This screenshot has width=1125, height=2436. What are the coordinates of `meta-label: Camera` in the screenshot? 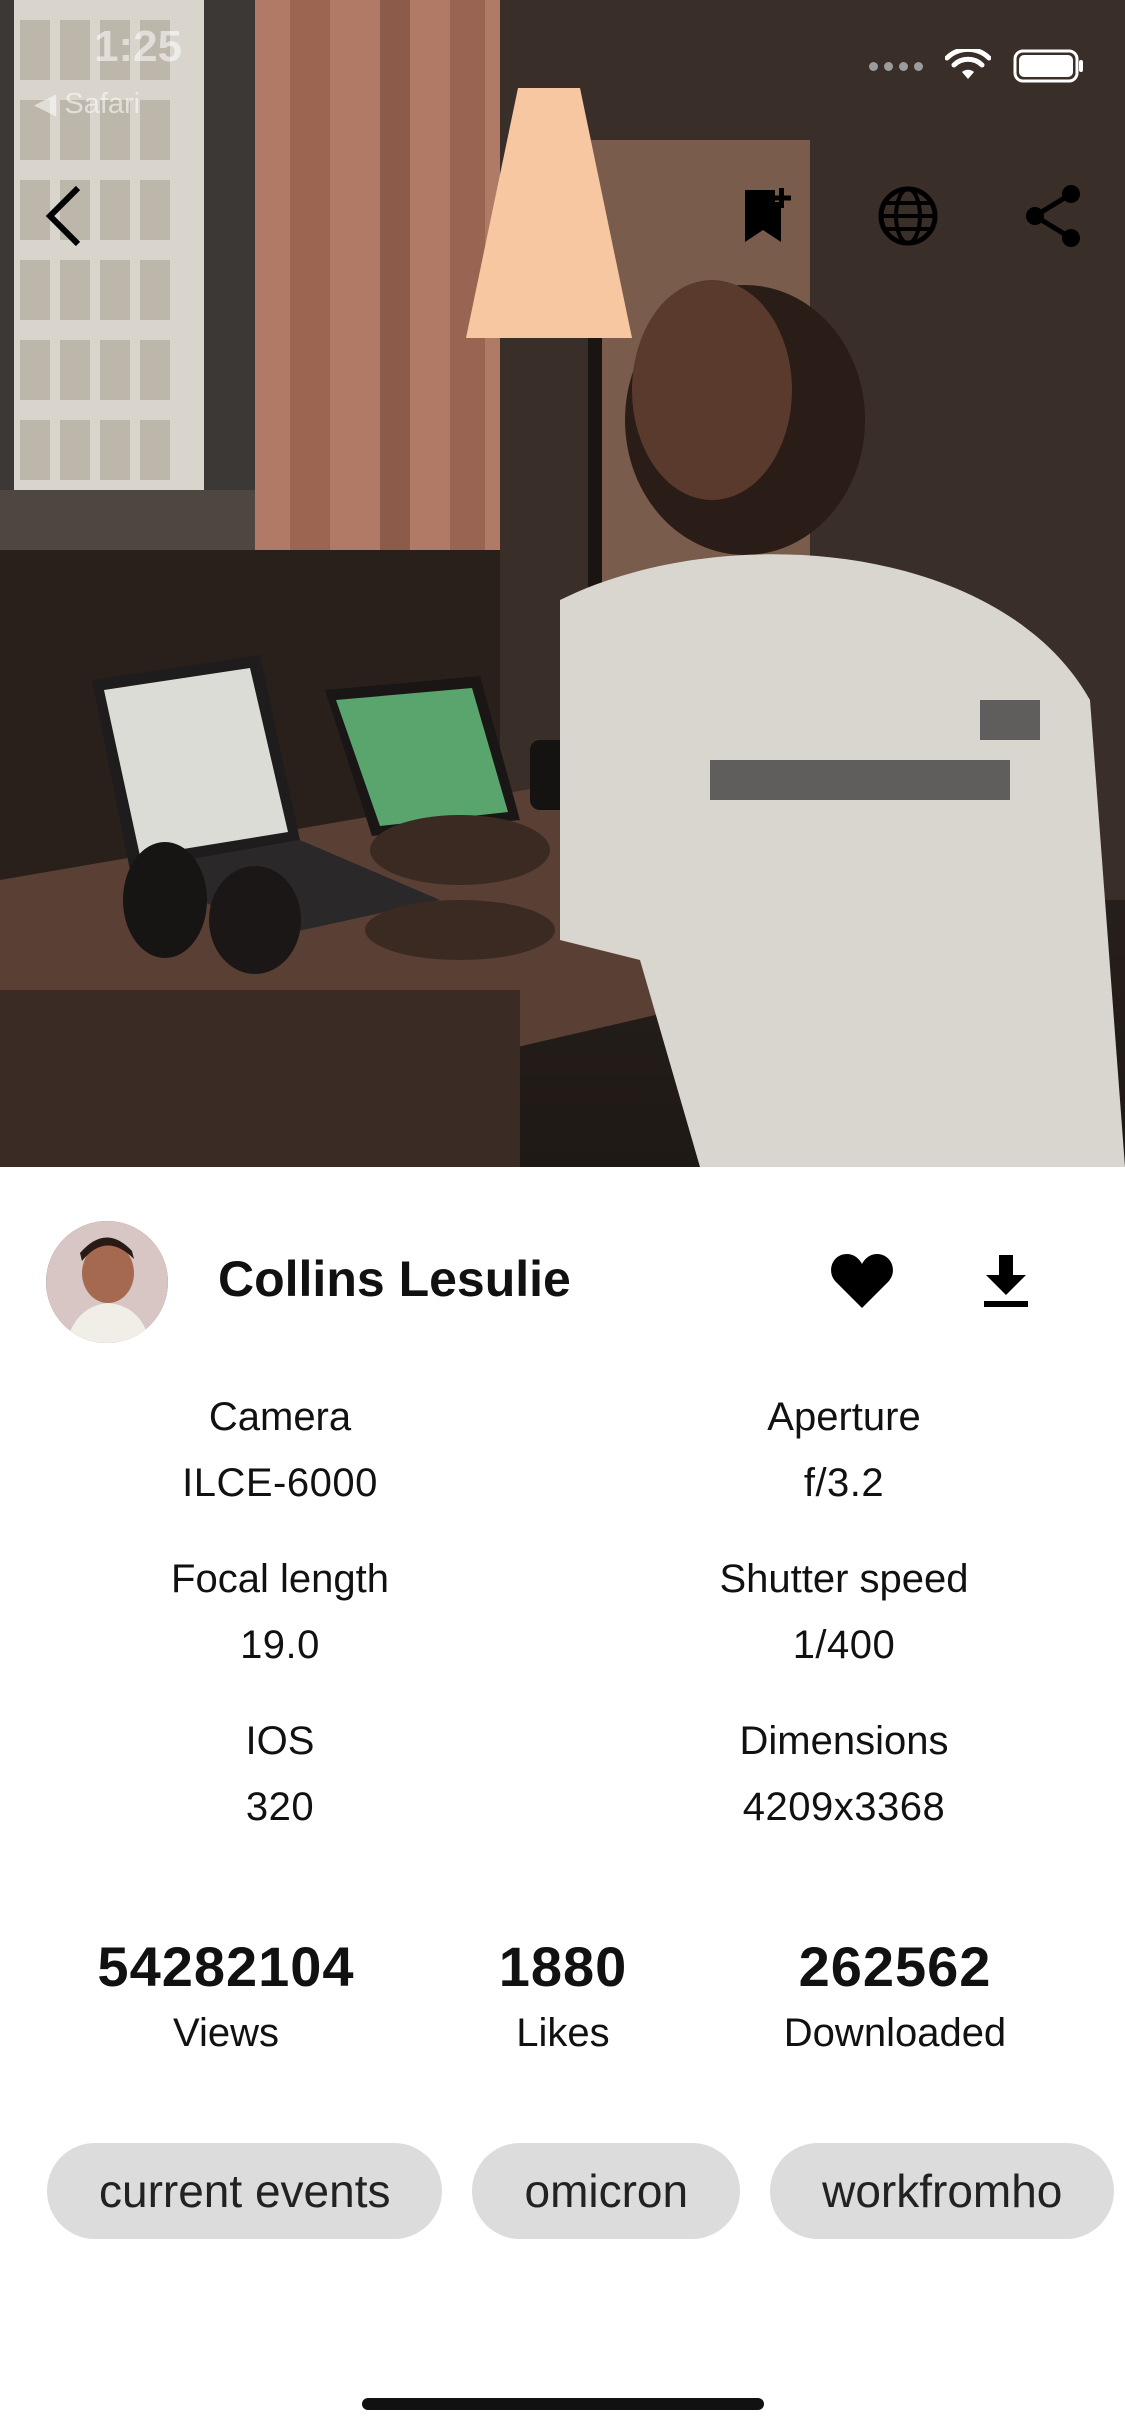 It's located at (280, 1417).